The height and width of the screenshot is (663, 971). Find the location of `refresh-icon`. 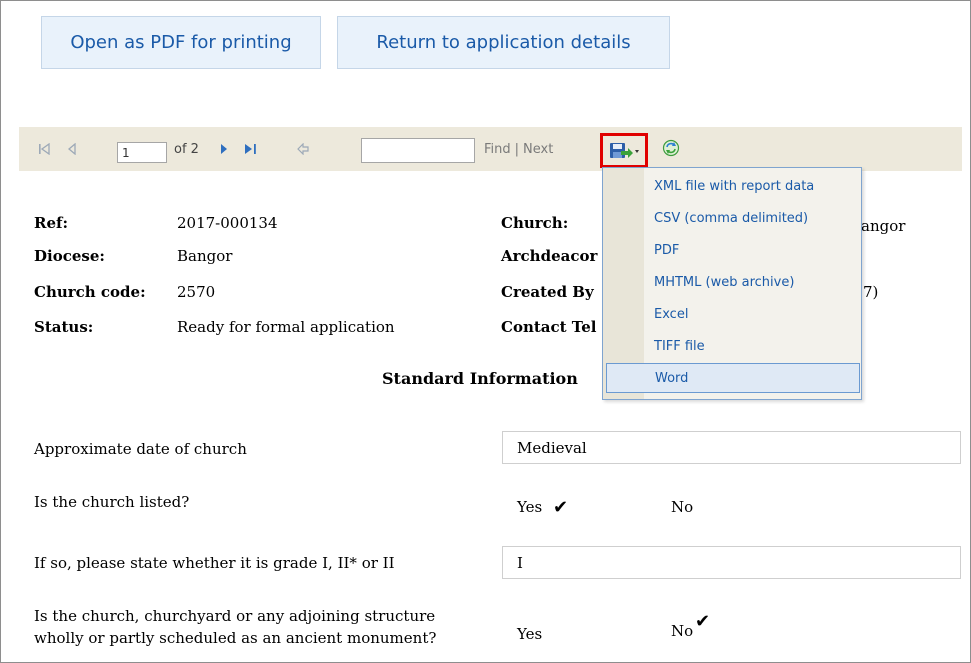

refresh-icon is located at coordinates (671, 148).